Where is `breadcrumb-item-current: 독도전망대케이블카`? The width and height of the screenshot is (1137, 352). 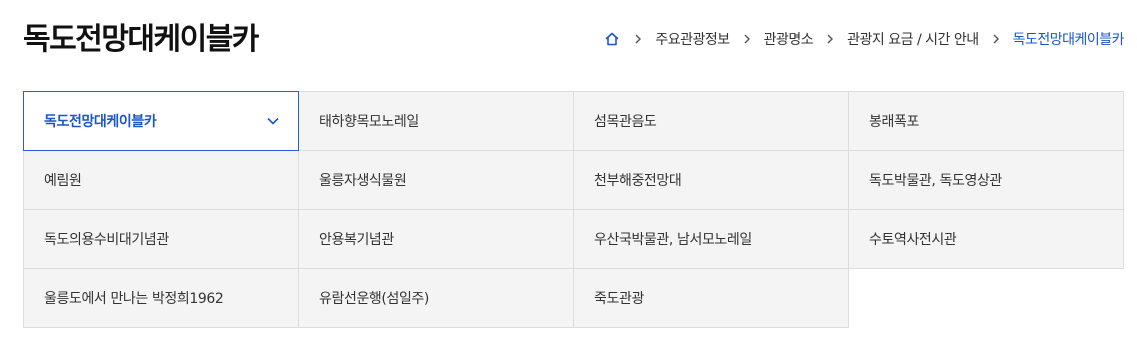 breadcrumb-item-current: 독도전망대케이블카 is located at coordinates (1068, 40).